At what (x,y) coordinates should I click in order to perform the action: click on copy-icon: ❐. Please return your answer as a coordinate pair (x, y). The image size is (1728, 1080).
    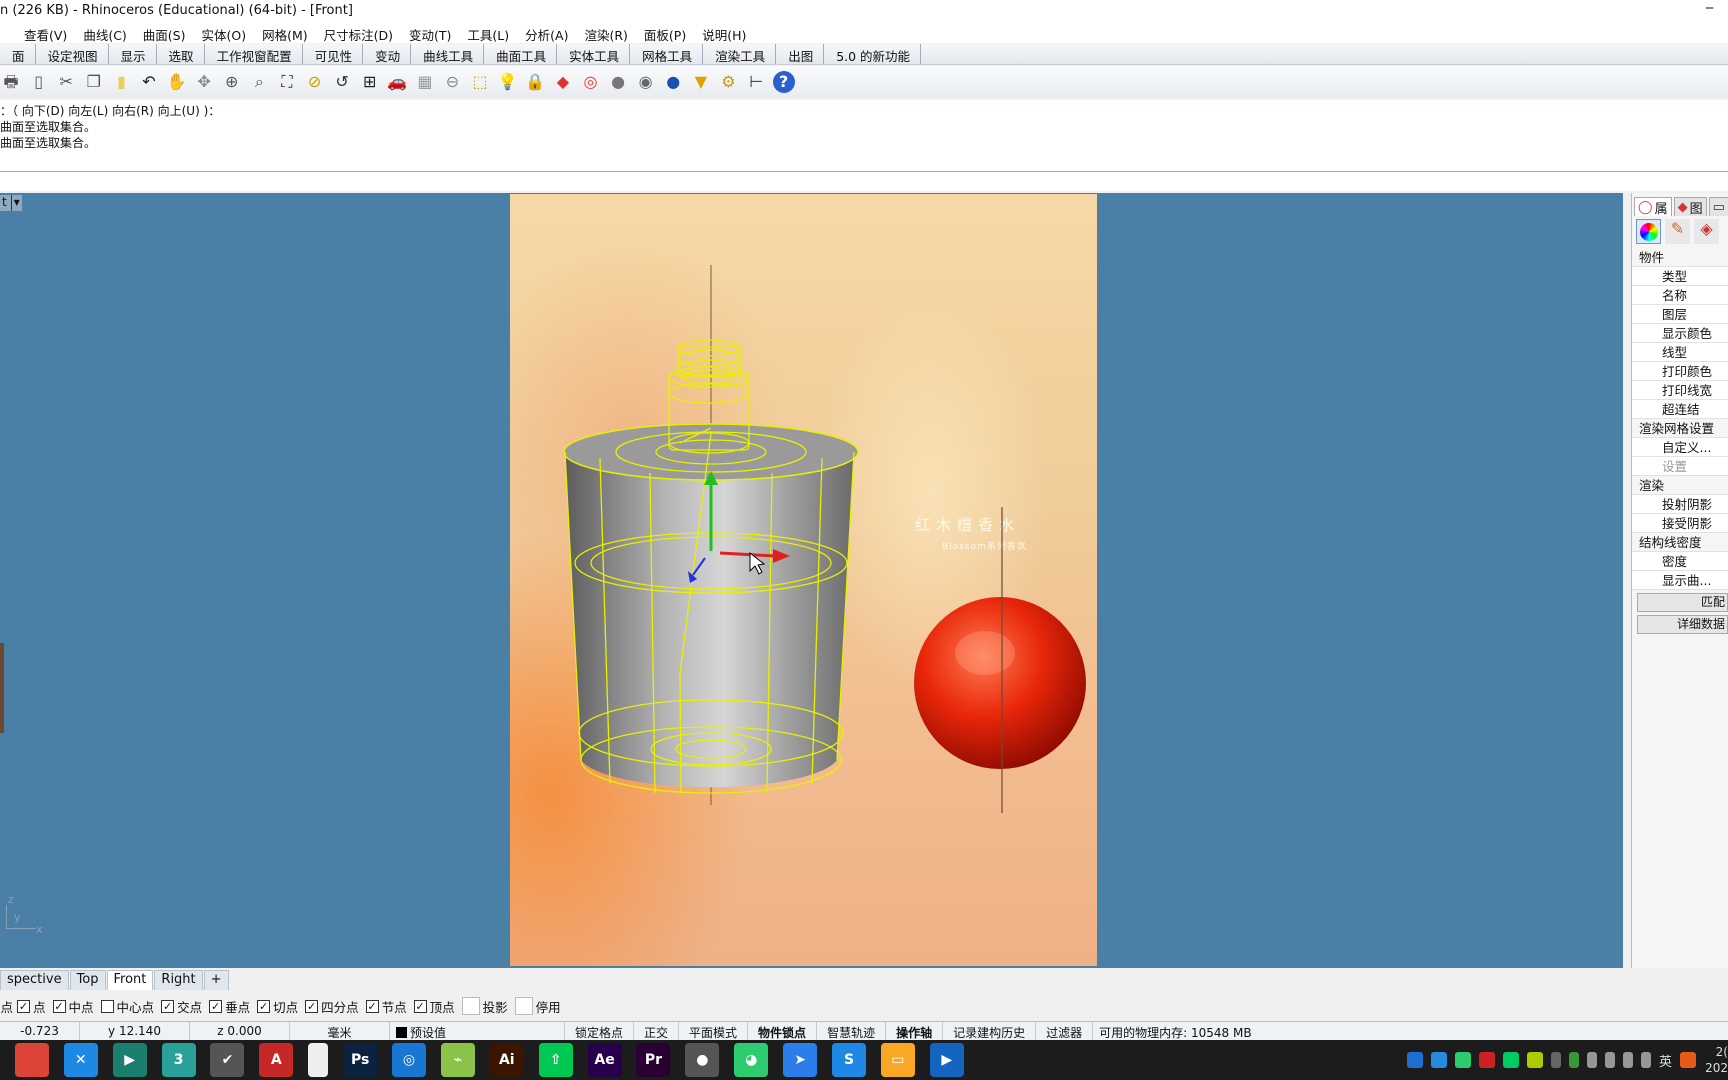
    Looking at the image, I should click on (94, 82).